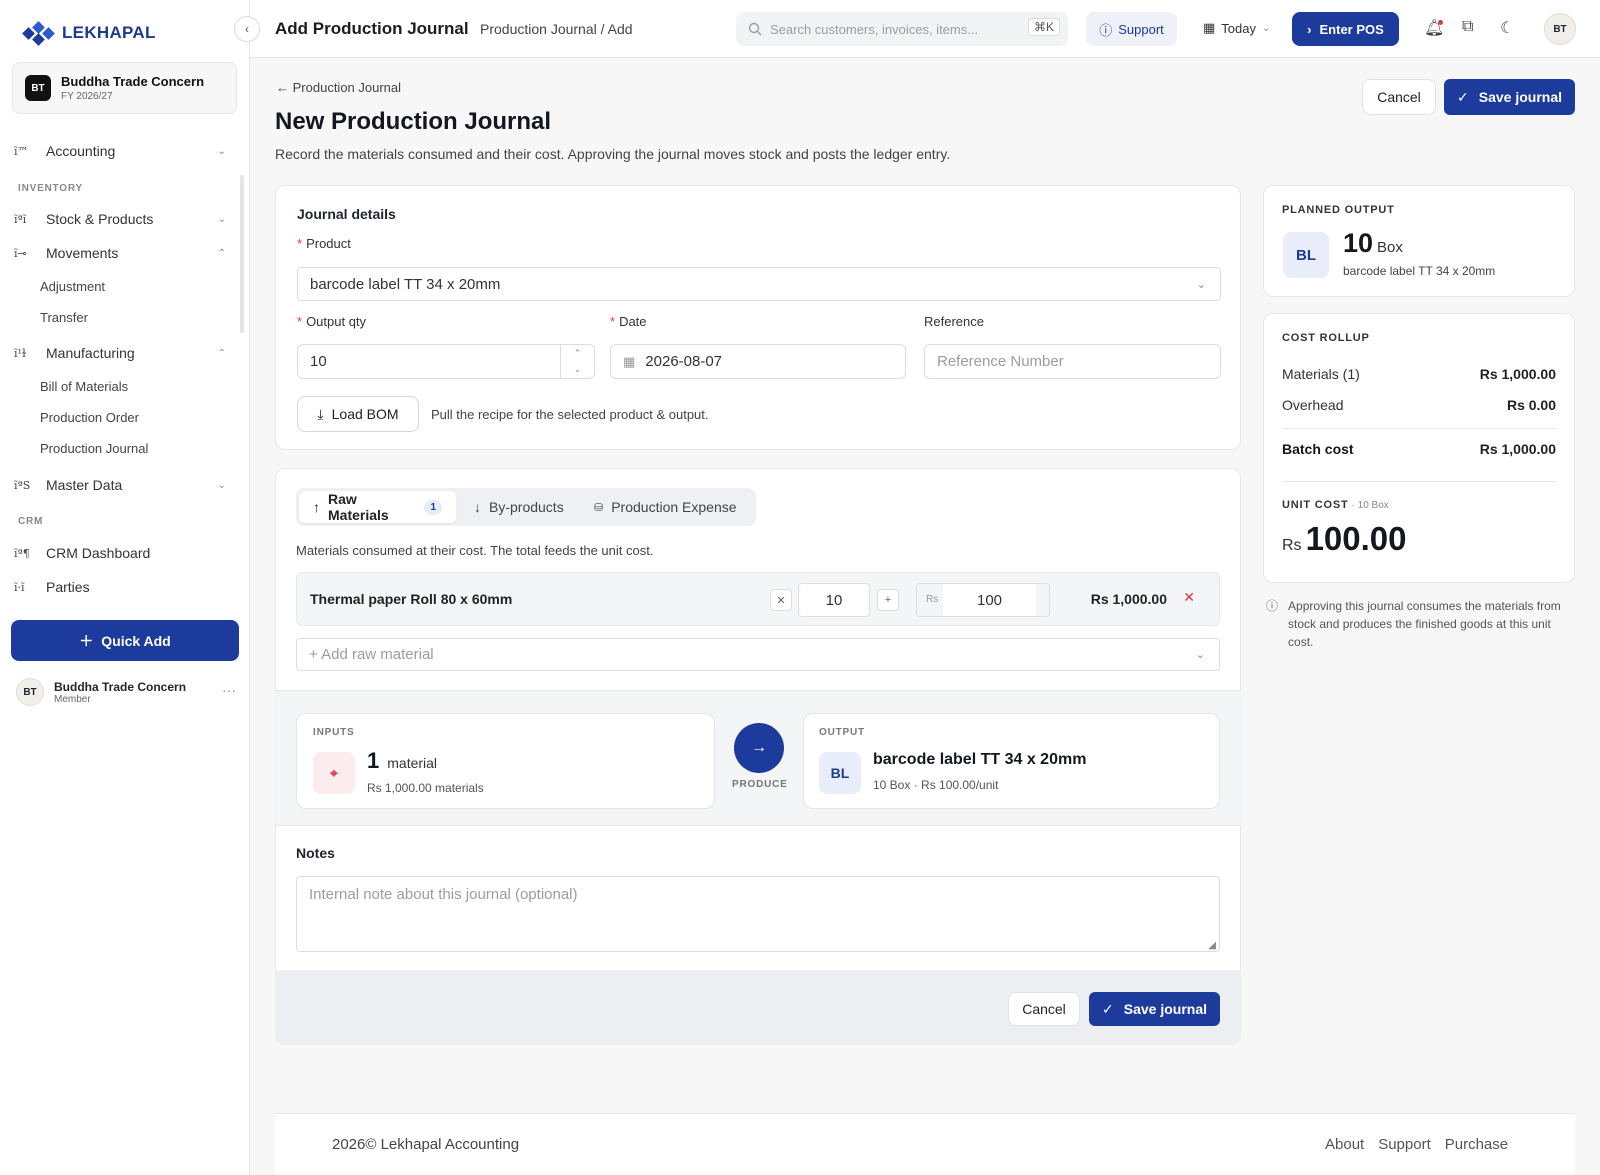  What do you see at coordinates (377, 507) in the screenshot?
I see `tab-raw-materials: ↑ Raw Materials 1` at bounding box center [377, 507].